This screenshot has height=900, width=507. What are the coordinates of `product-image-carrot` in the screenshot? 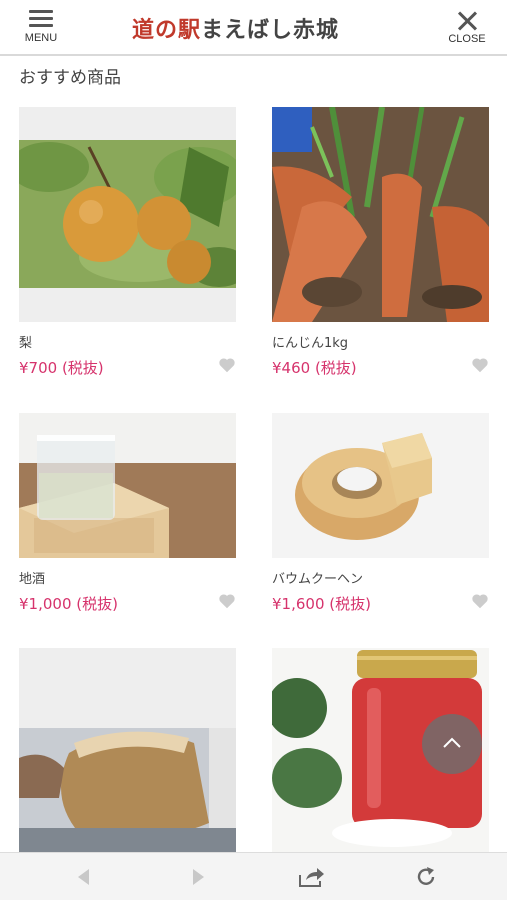 It's located at (380, 214).